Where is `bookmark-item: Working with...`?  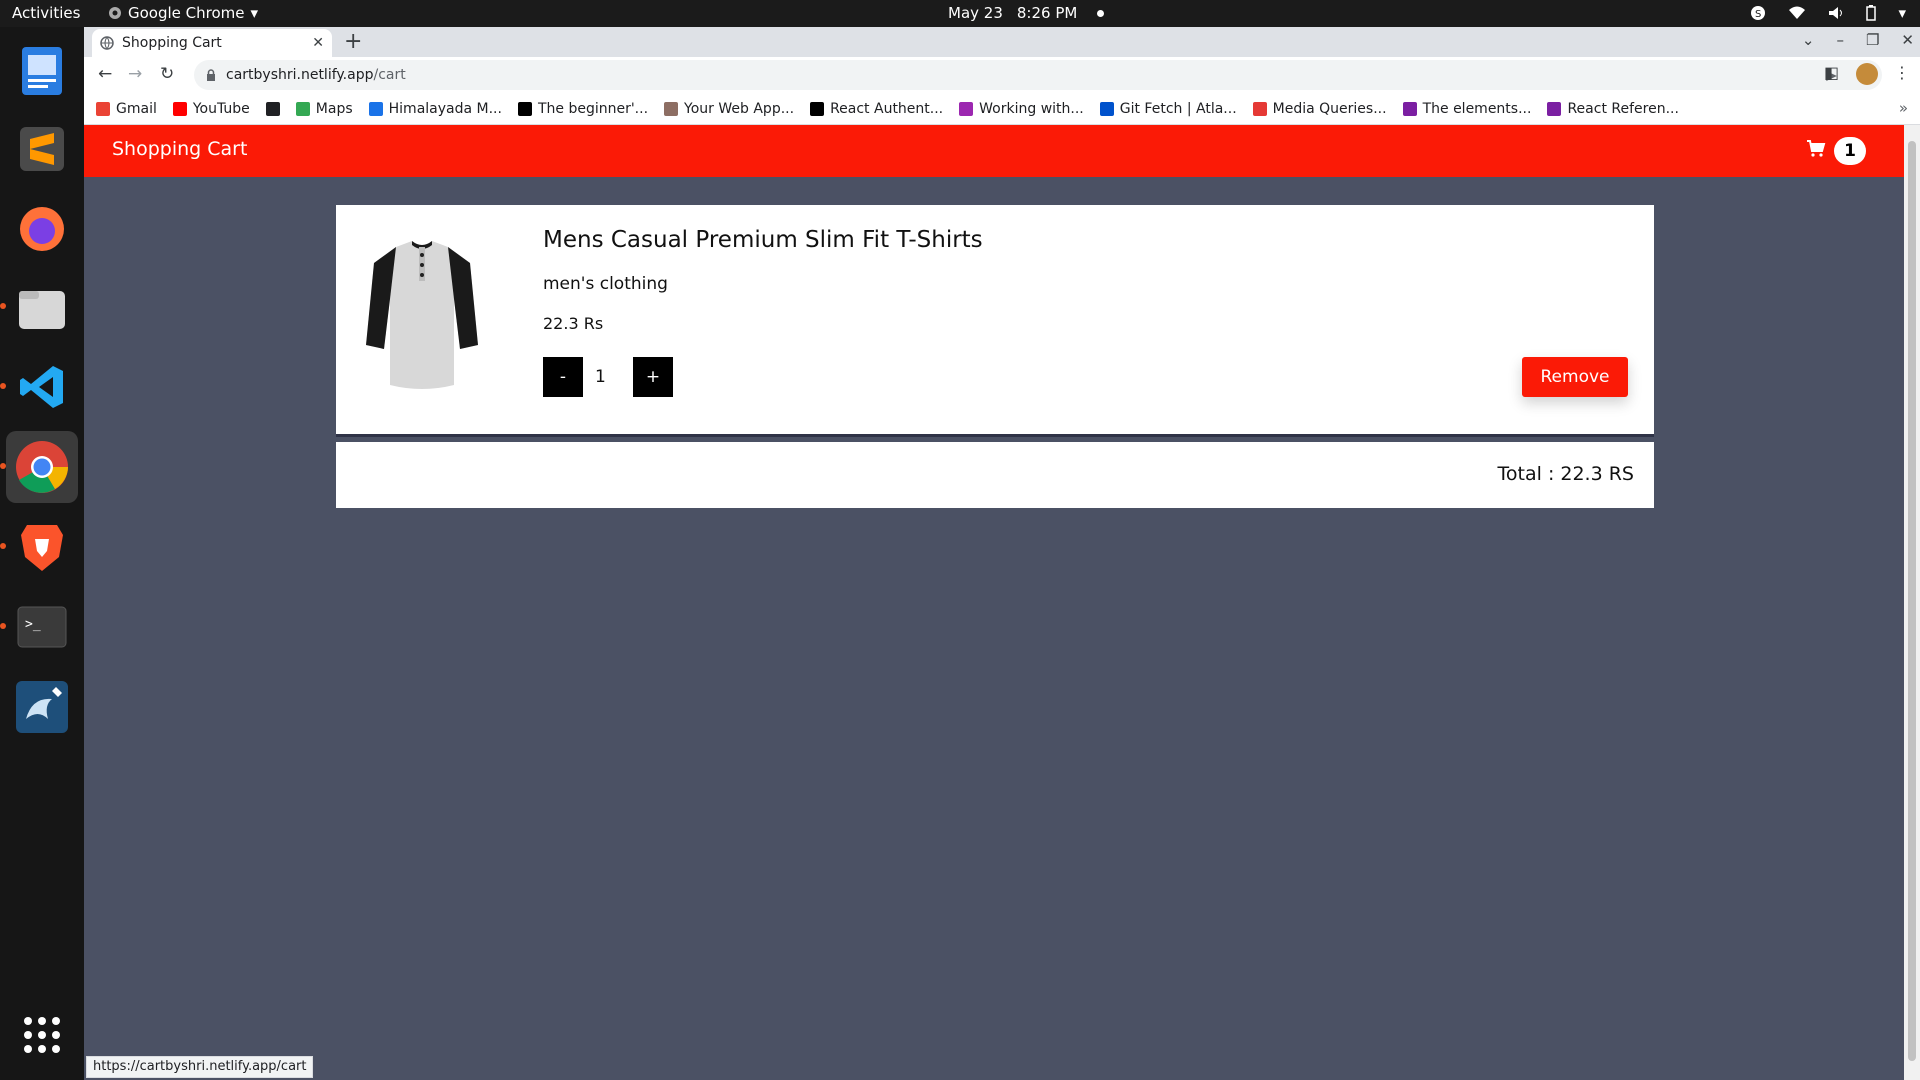
bookmark-item: Working with... is located at coordinates (1021, 109).